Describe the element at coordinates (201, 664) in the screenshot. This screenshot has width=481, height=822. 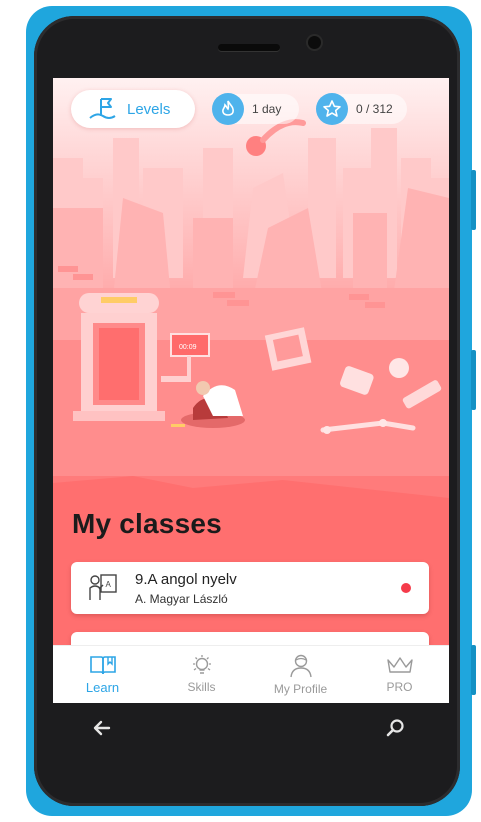
I see `lightbulb-icon` at that location.